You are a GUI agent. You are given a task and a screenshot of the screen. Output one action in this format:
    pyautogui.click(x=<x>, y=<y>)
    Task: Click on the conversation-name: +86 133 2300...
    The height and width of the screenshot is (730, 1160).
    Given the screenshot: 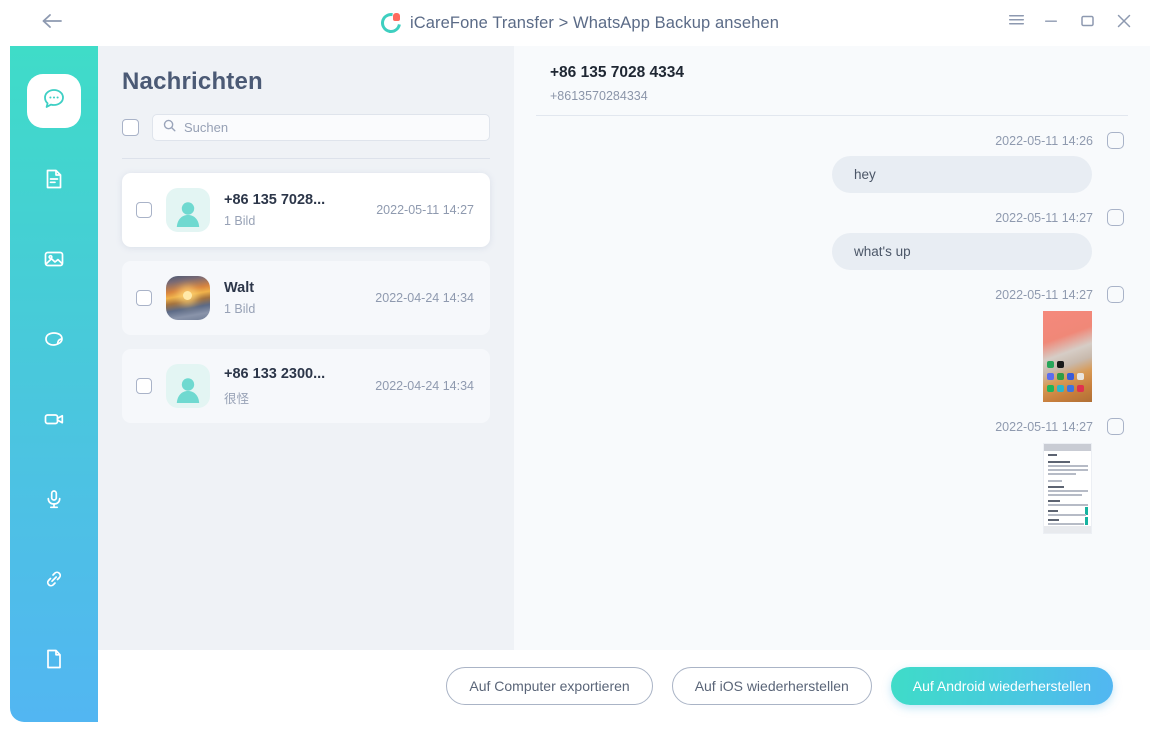 What is the action you would take?
    pyautogui.click(x=275, y=373)
    